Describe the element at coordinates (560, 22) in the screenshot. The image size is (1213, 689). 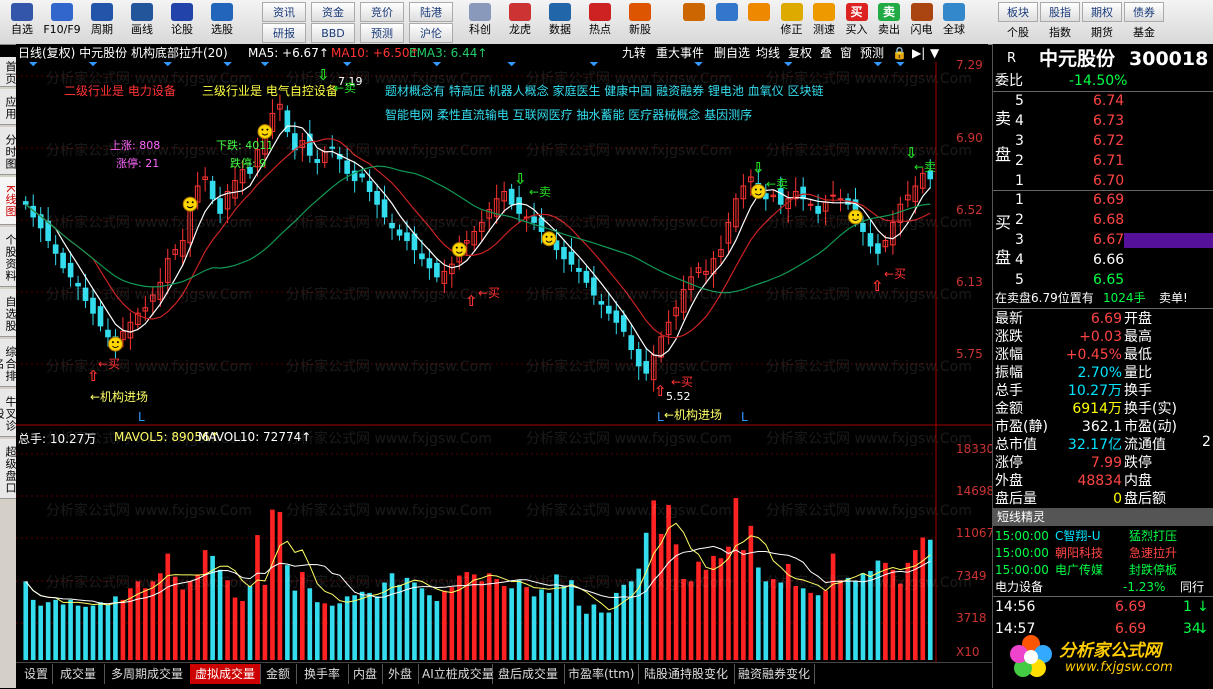
I see `pe-button: 数据` at that location.